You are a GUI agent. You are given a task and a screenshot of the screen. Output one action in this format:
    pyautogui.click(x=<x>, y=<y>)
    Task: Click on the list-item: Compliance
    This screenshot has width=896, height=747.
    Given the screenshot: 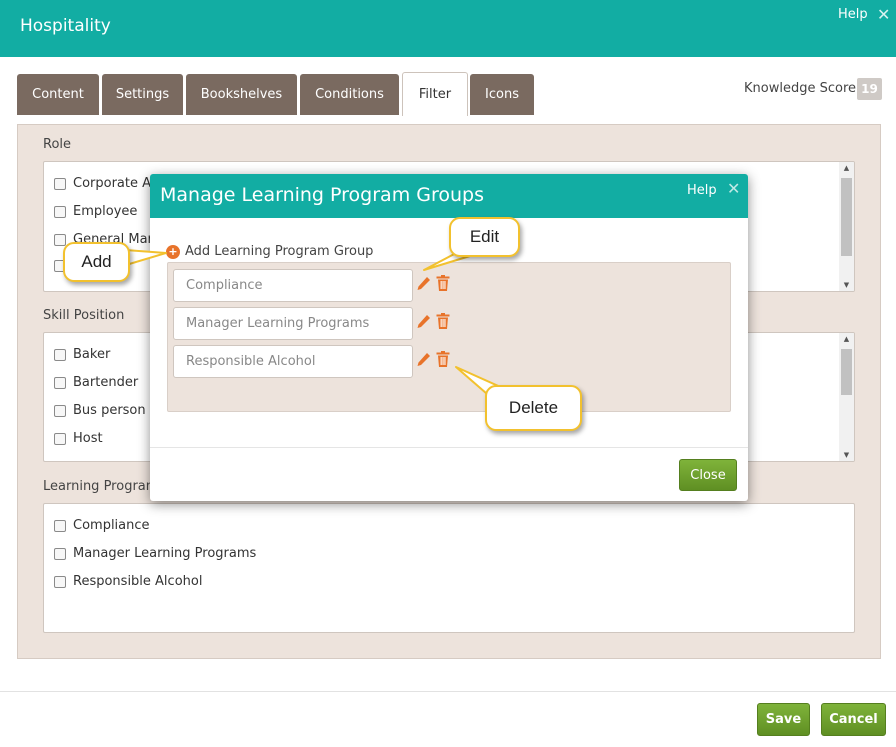 What is the action you would take?
    pyautogui.click(x=102, y=525)
    